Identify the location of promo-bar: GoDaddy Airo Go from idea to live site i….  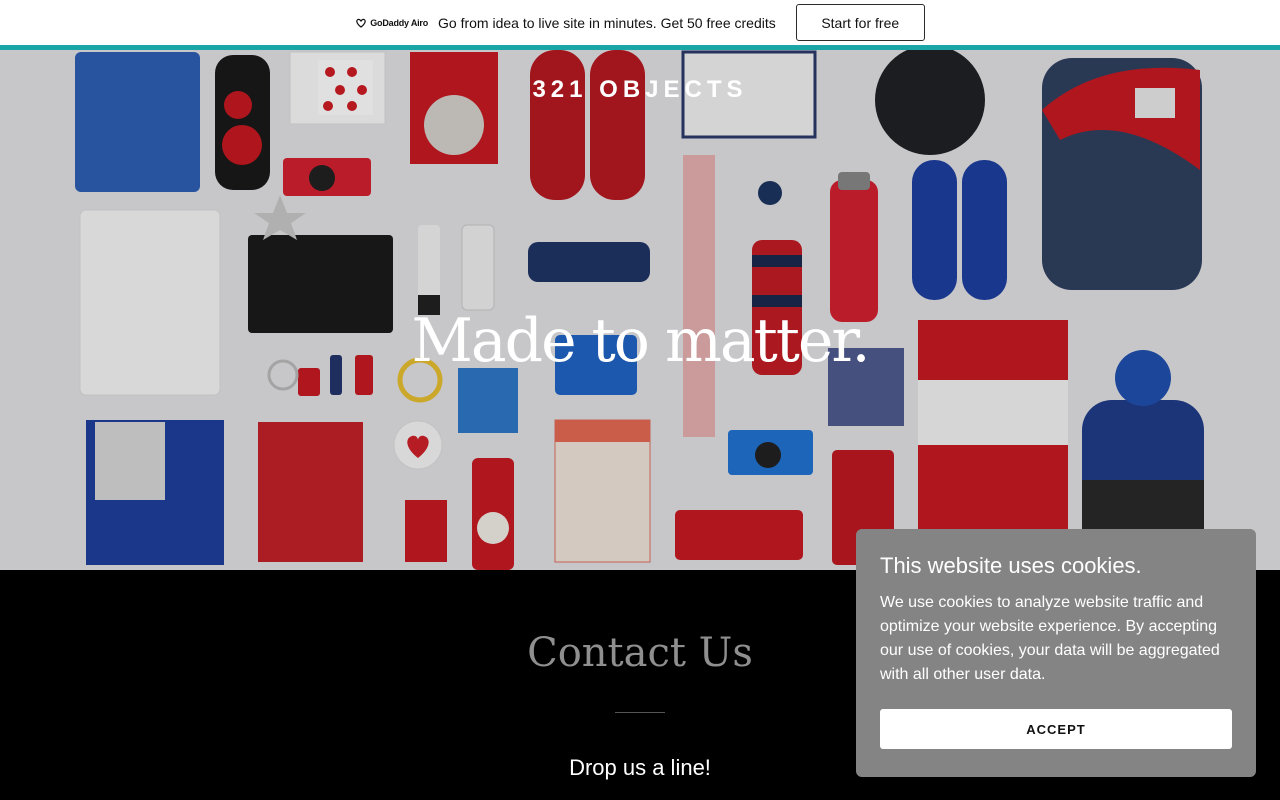
(640, 22).